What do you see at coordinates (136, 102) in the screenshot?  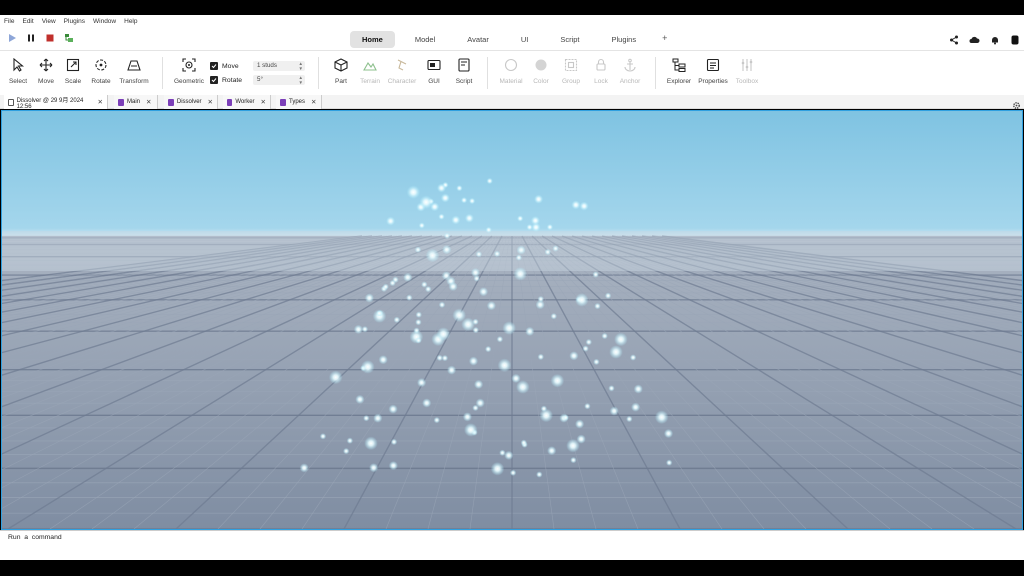 I see `doc-tab-main: Main ✕` at bounding box center [136, 102].